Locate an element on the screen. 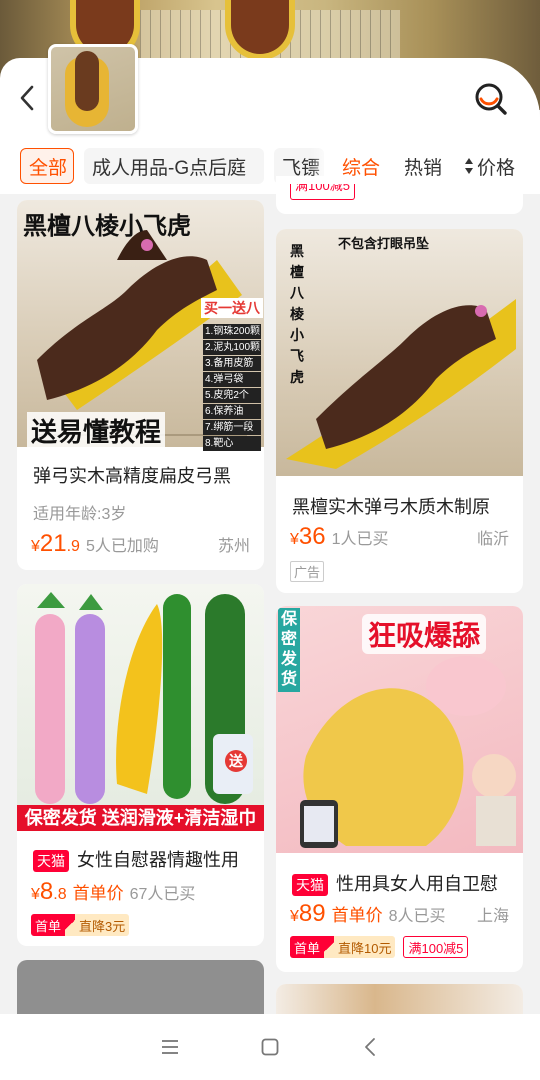 The image size is (540, 1080). system-back-button is located at coordinates (370, 1047).